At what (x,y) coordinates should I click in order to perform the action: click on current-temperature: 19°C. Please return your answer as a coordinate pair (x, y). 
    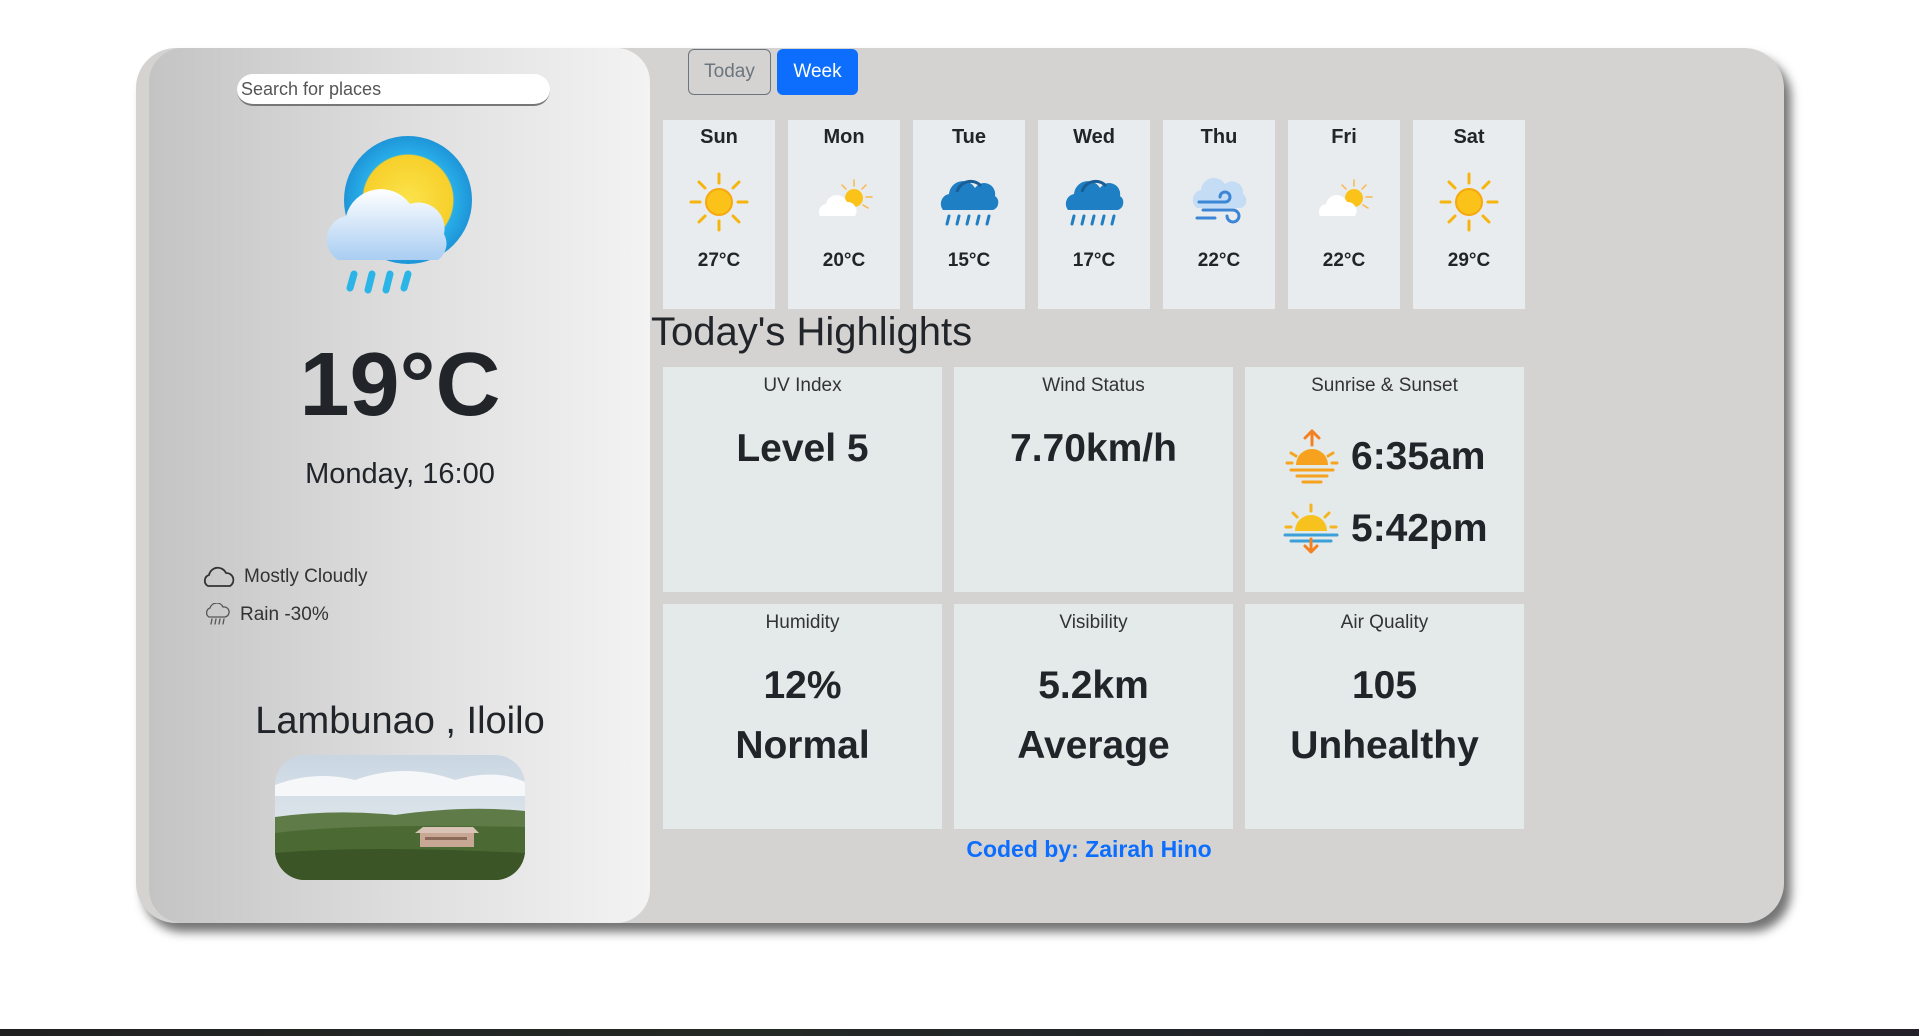
    Looking at the image, I should click on (400, 385).